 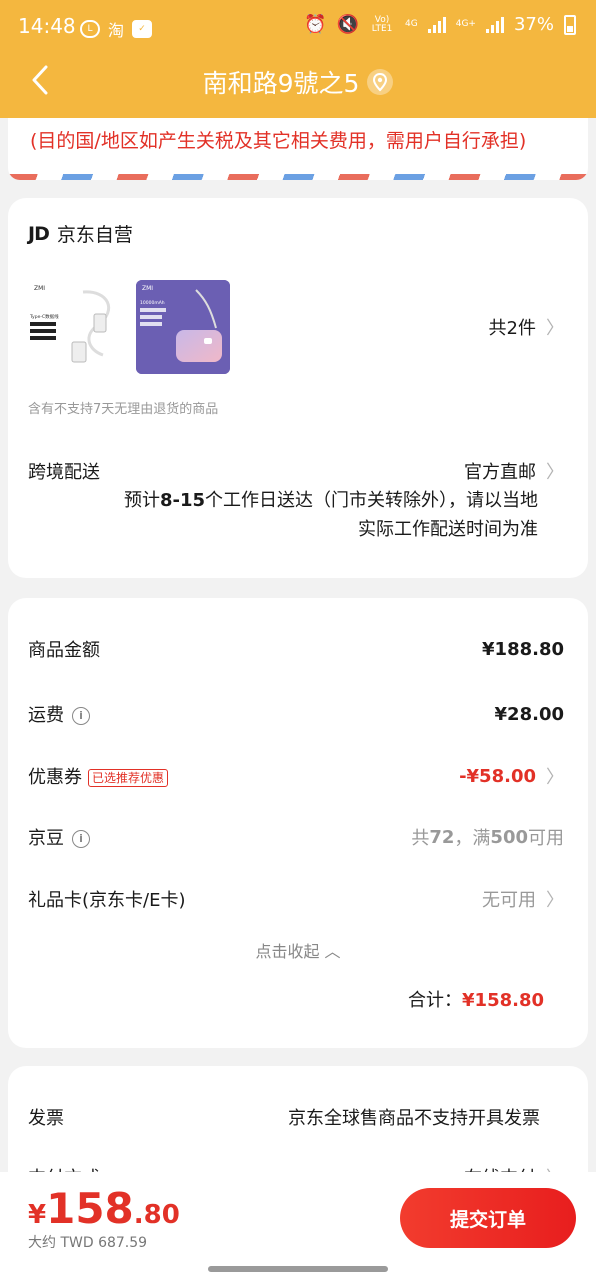 I want to click on no-return-notice: 含有不支持7天无理由退货的商品, so click(x=123, y=409).